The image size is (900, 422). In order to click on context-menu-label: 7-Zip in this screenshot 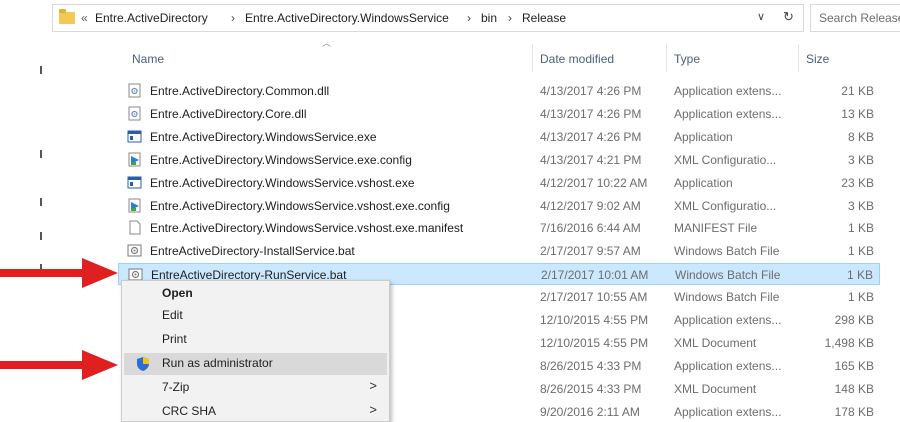, I will do `click(176, 387)`.